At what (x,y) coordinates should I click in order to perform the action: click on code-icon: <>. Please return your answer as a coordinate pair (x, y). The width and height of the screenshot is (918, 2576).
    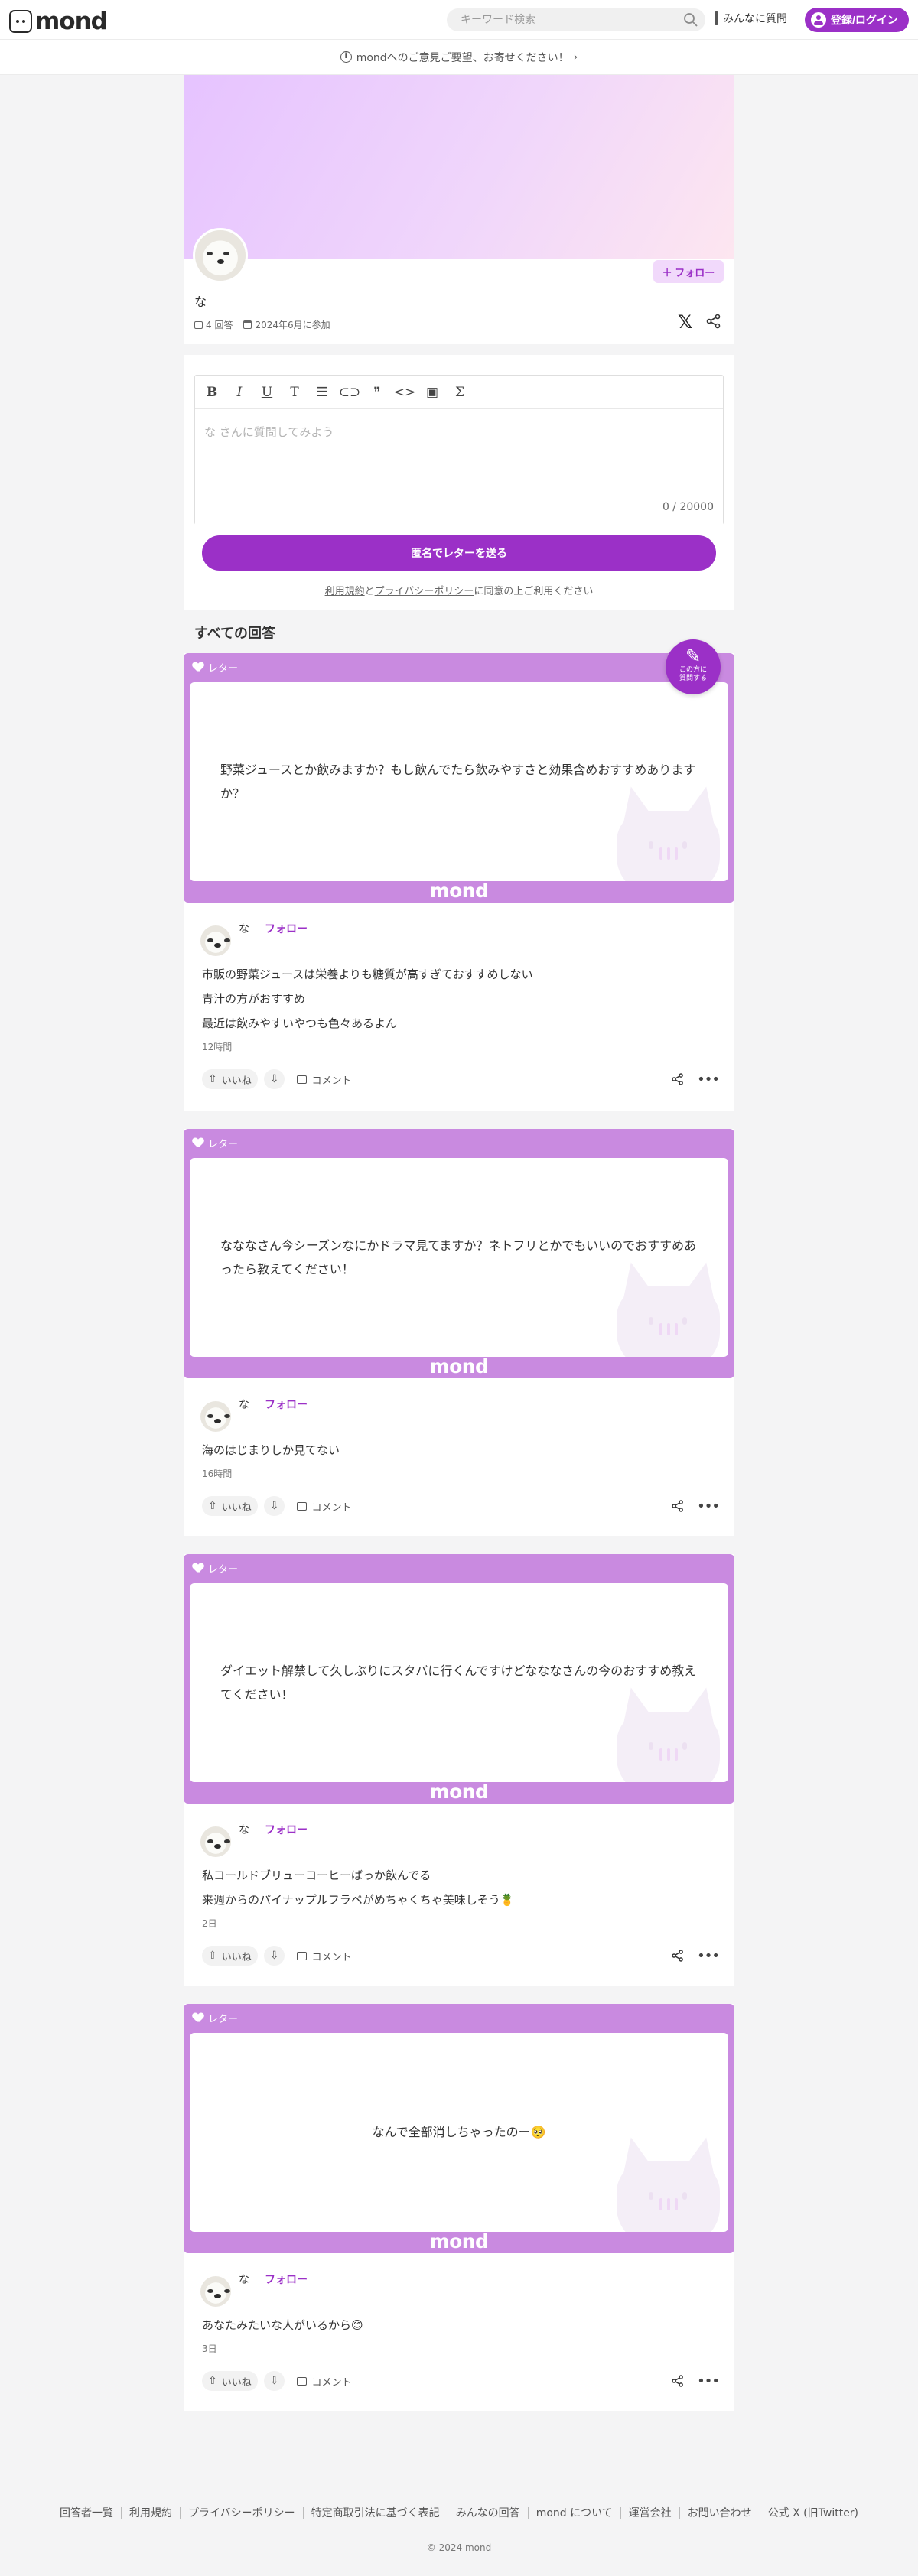
    Looking at the image, I should click on (405, 392).